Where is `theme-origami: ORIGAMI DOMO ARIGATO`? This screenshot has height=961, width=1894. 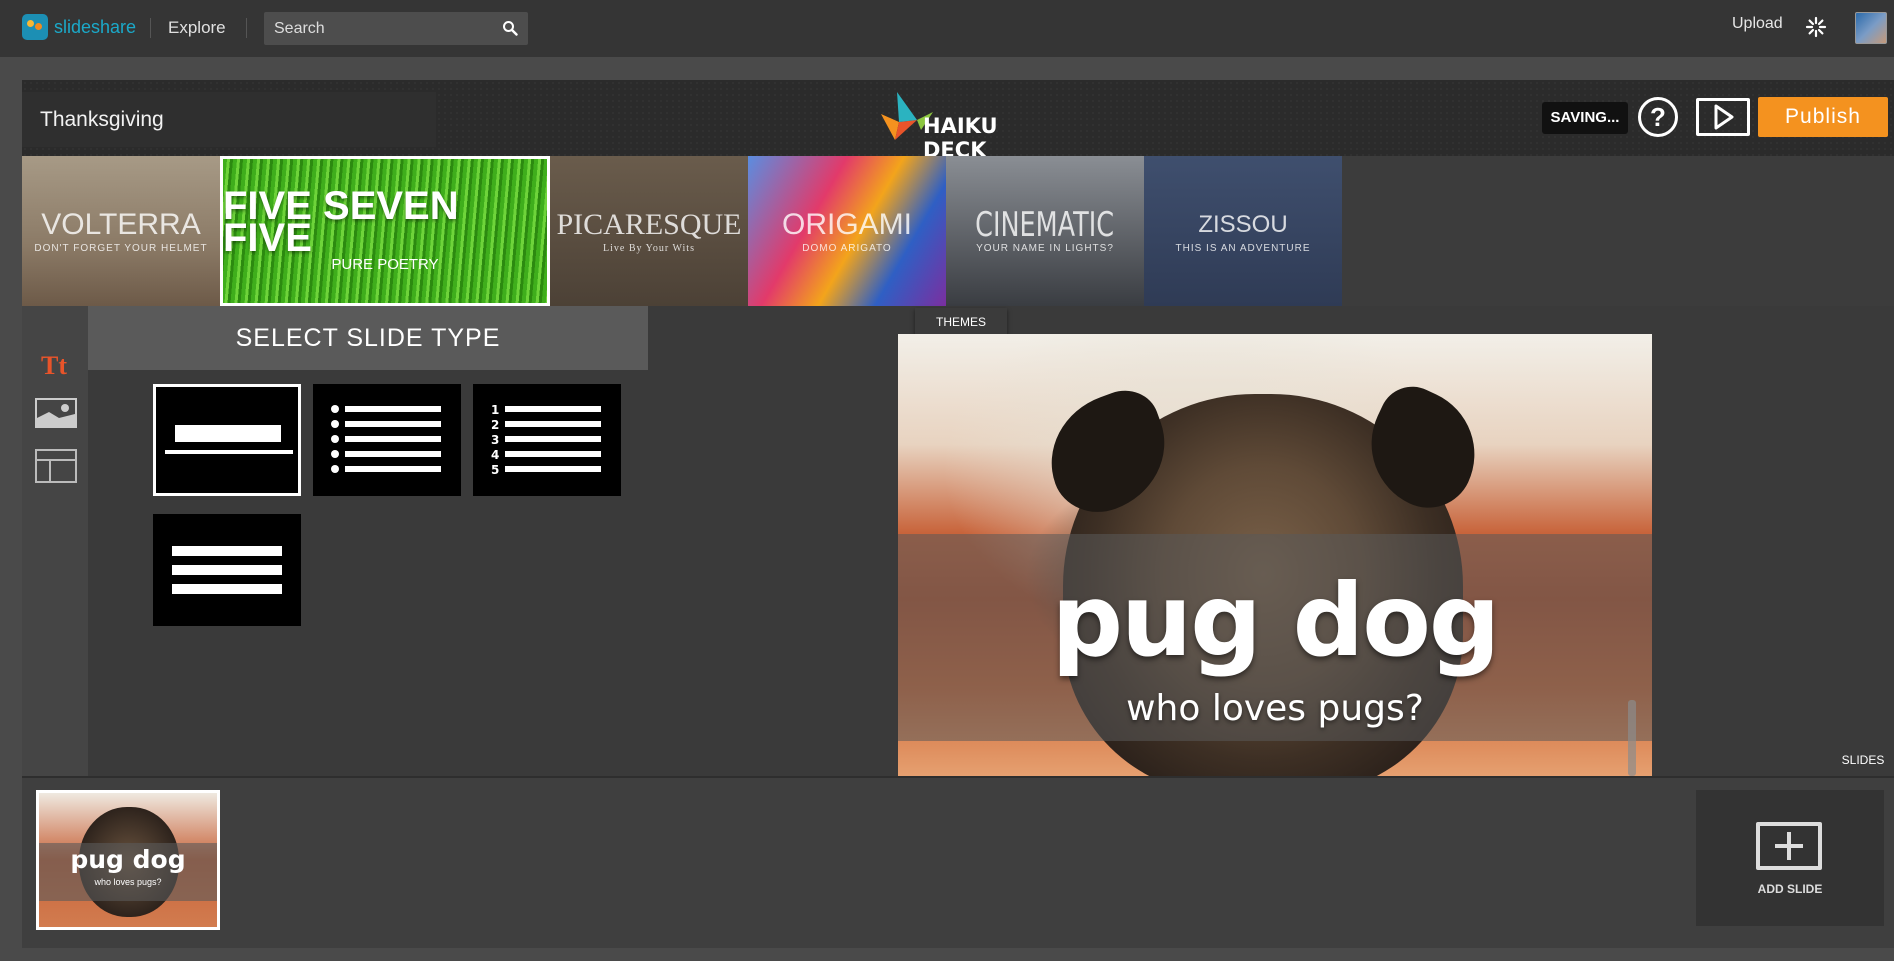
theme-origami: ORIGAMI DOMO ARIGATO is located at coordinates (847, 231).